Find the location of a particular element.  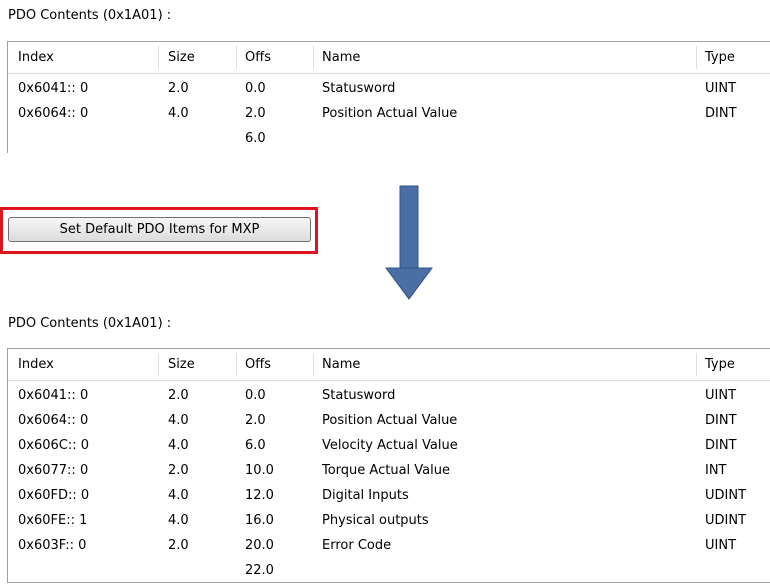

set-default-pdo-items-button: Set Default PDO Items for MXP is located at coordinates (159, 229).